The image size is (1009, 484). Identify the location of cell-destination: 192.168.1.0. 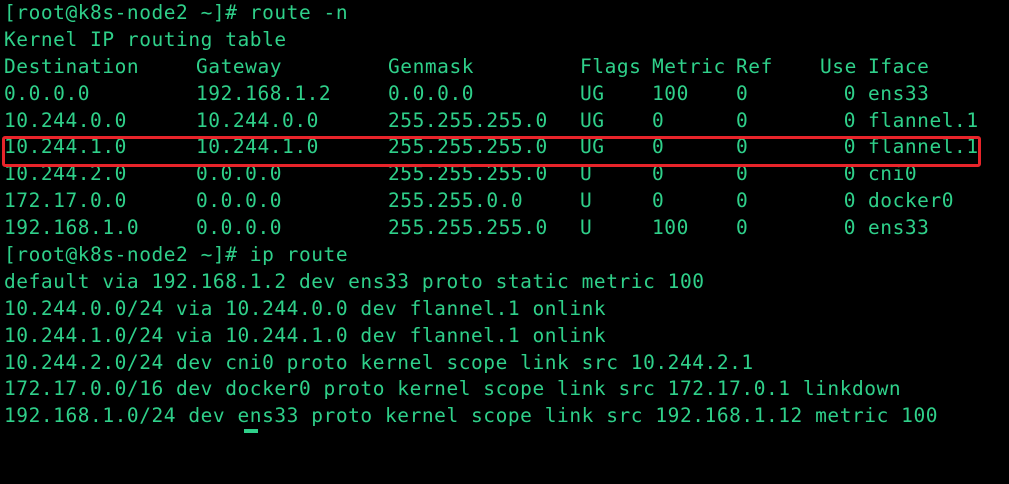
(72, 228).